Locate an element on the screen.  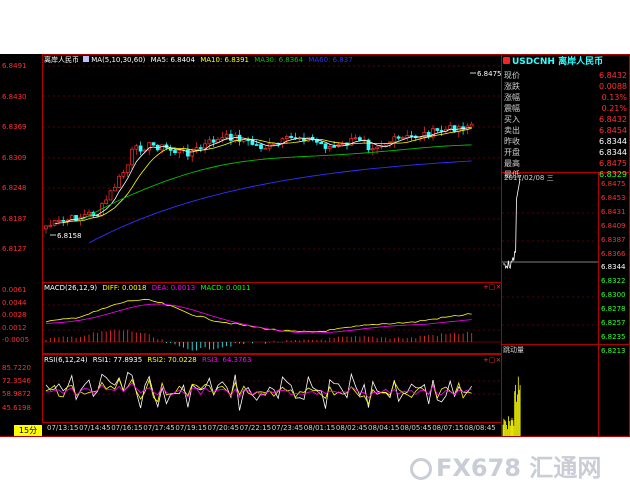
rsi-tick-label: 85.7220 is located at coordinates (16, 368).